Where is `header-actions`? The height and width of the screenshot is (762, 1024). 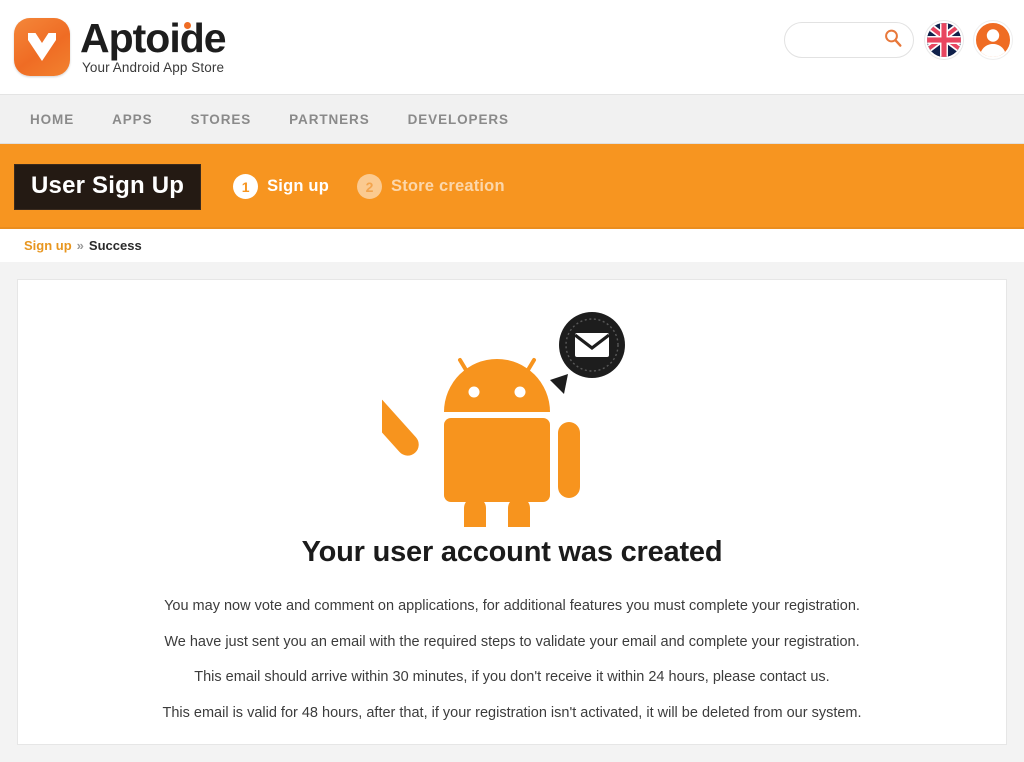
header-actions is located at coordinates (898, 40).